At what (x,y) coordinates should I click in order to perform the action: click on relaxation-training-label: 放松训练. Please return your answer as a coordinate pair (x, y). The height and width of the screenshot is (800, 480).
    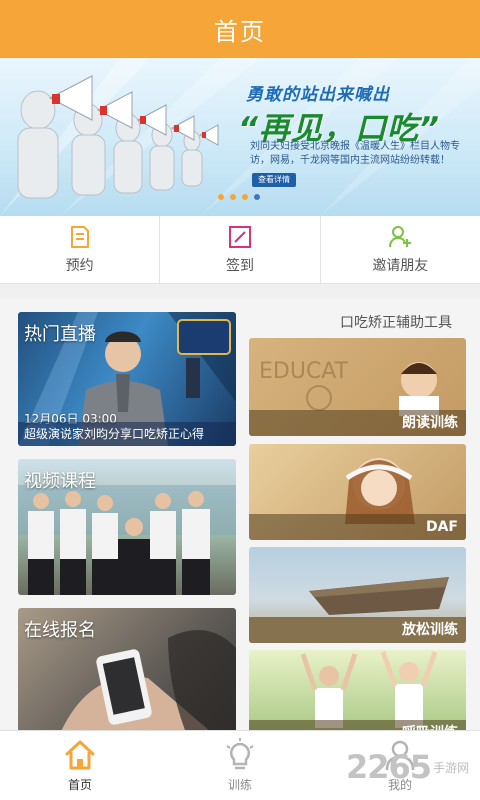
    Looking at the image, I should click on (357, 630).